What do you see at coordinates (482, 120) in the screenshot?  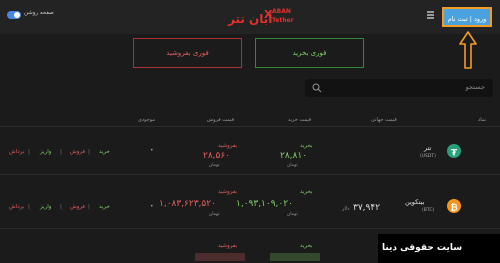 I see `col-symbol: نماد` at bounding box center [482, 120].